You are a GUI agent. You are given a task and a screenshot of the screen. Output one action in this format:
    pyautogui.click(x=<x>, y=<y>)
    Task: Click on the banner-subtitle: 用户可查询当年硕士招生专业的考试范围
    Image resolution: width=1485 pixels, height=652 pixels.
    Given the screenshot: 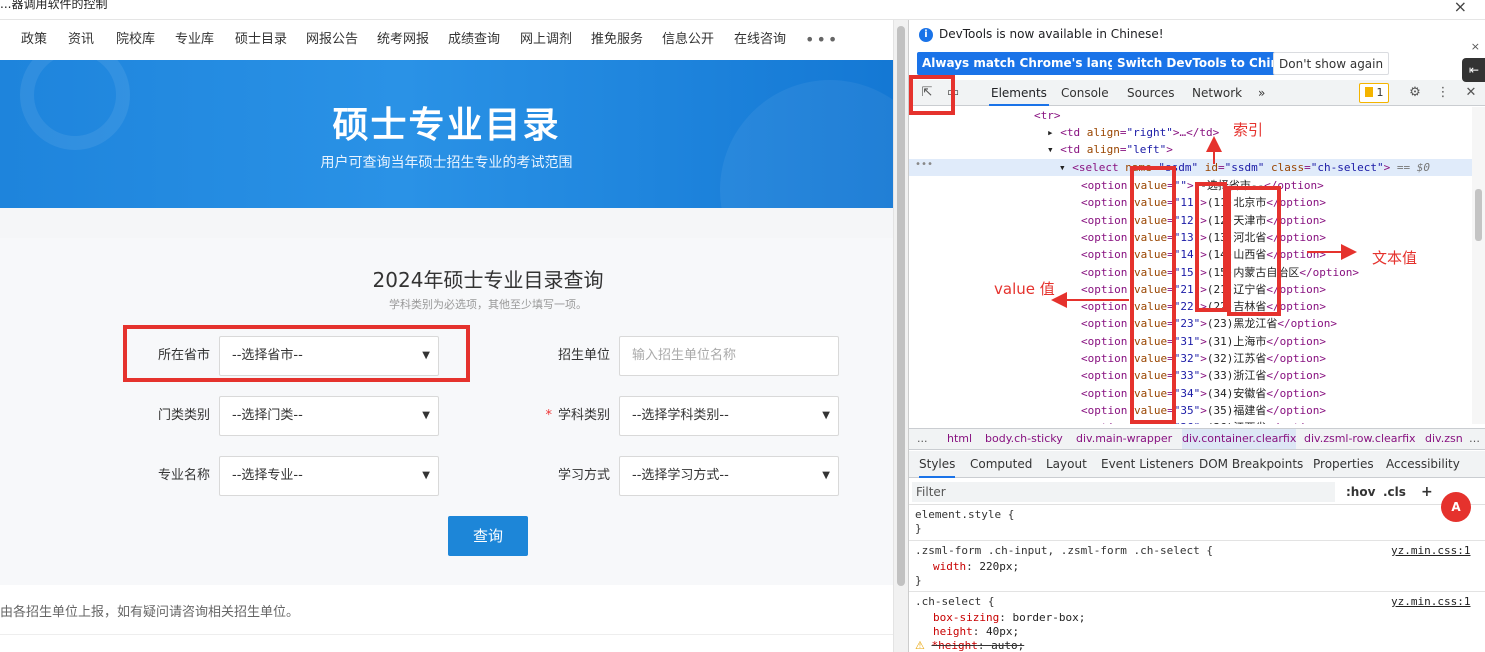 What is the action you would take?
    pyautogui.click(x=446, y=163)
    